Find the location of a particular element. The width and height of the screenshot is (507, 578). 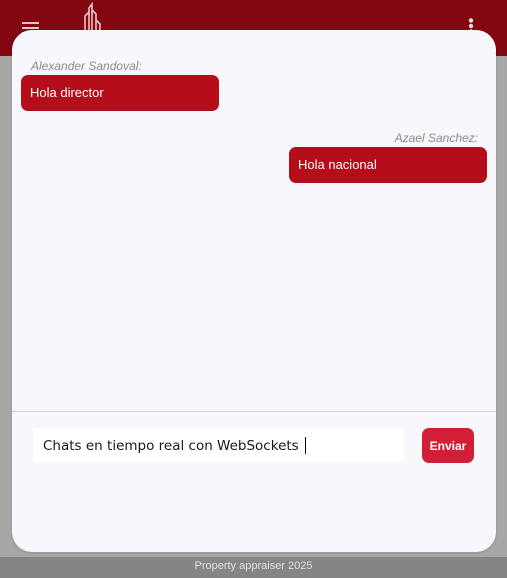

message-sender: Azael Sanchez: is located at coordinates (436, 138).